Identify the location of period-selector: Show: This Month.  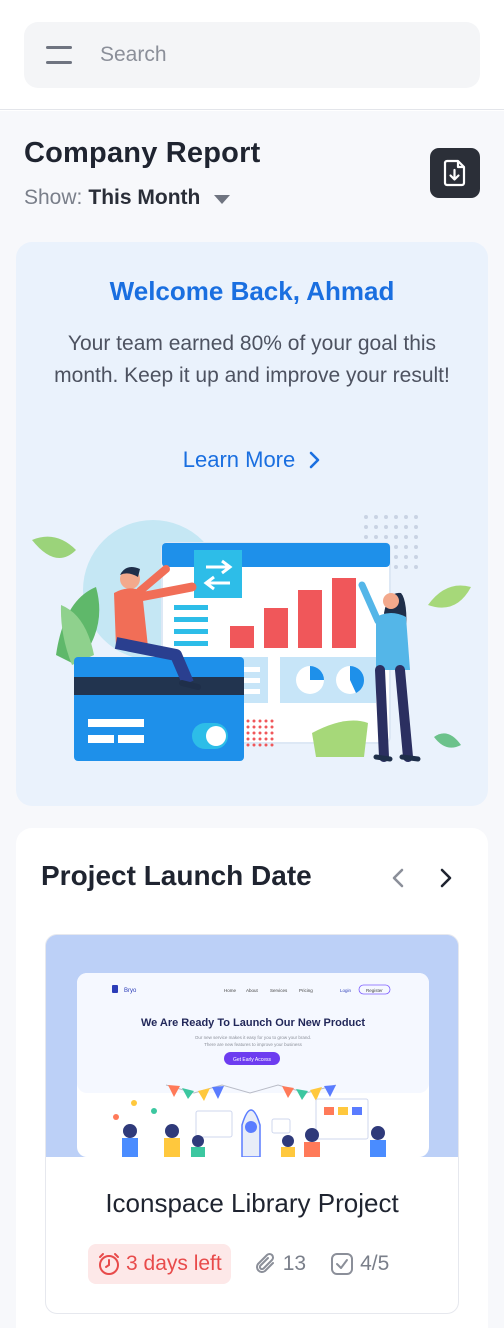
(127, 198).